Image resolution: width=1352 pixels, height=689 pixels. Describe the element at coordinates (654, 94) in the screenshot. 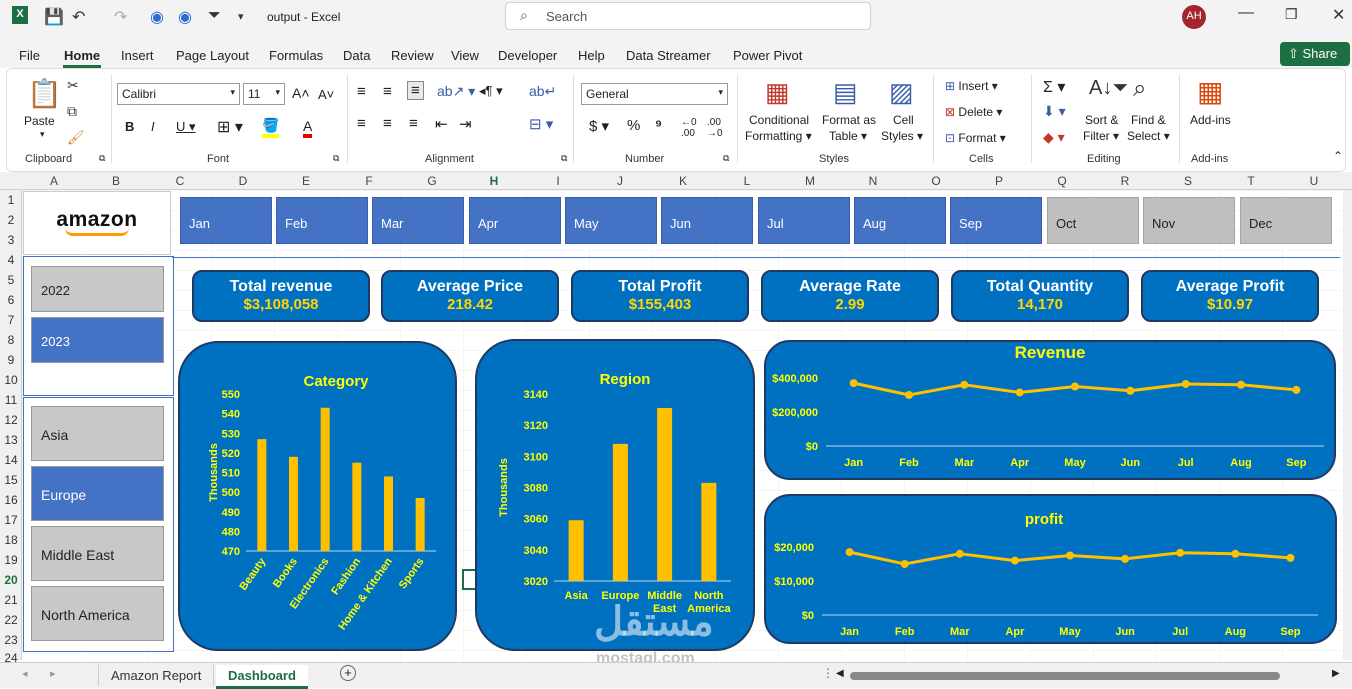

I see `number-format-select: General ▾` at that location.